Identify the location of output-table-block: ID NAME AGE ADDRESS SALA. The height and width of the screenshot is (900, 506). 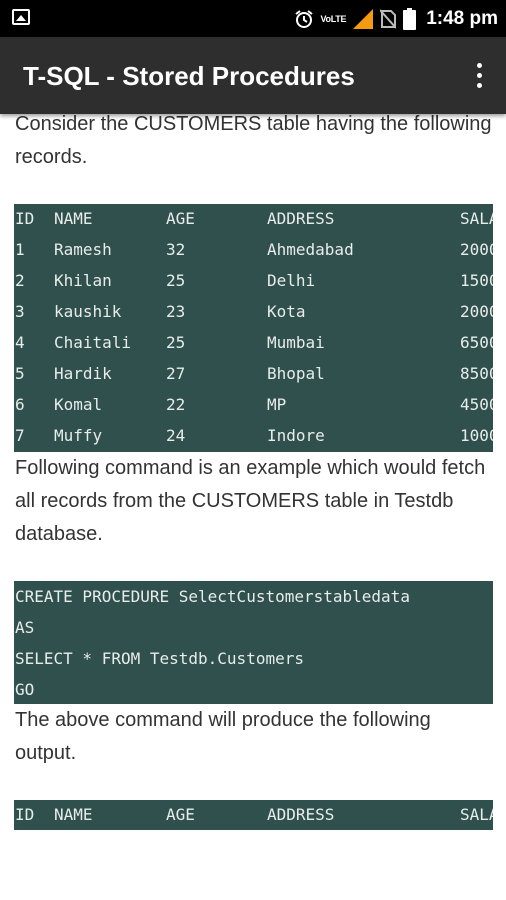
(253, 815).